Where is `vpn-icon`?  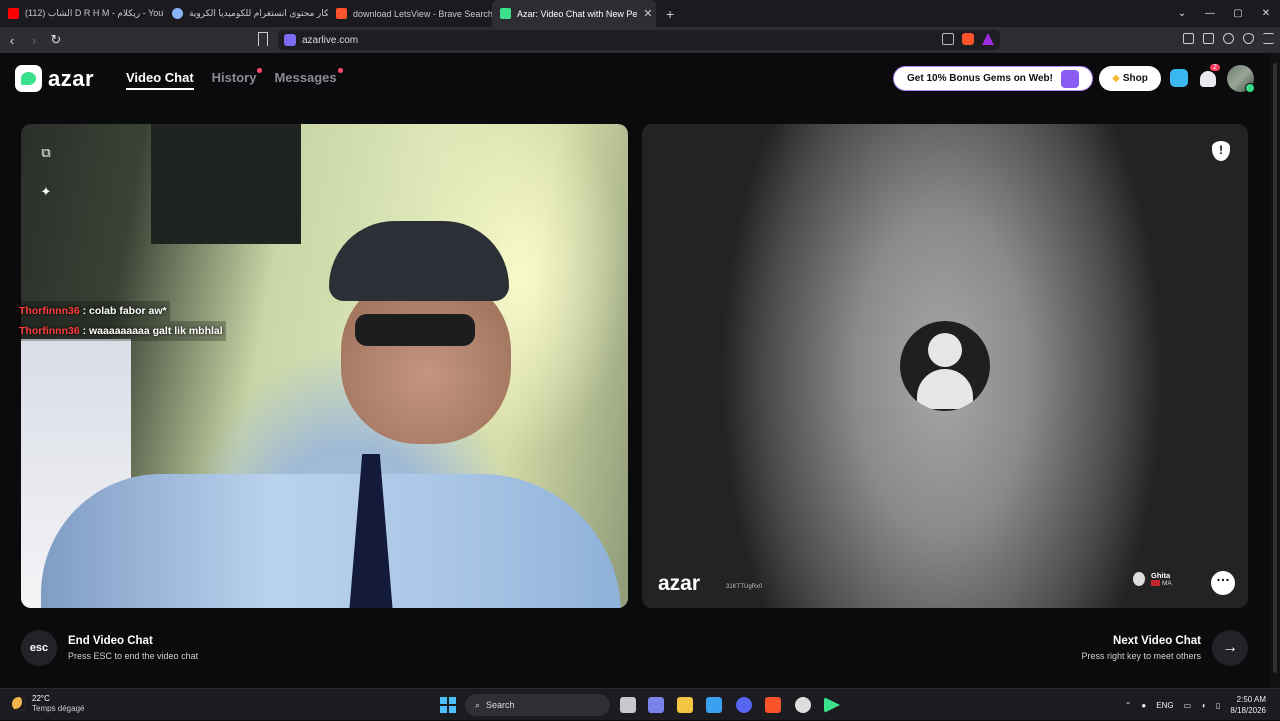 vpn-icon is located at coordinates (1248, 38).